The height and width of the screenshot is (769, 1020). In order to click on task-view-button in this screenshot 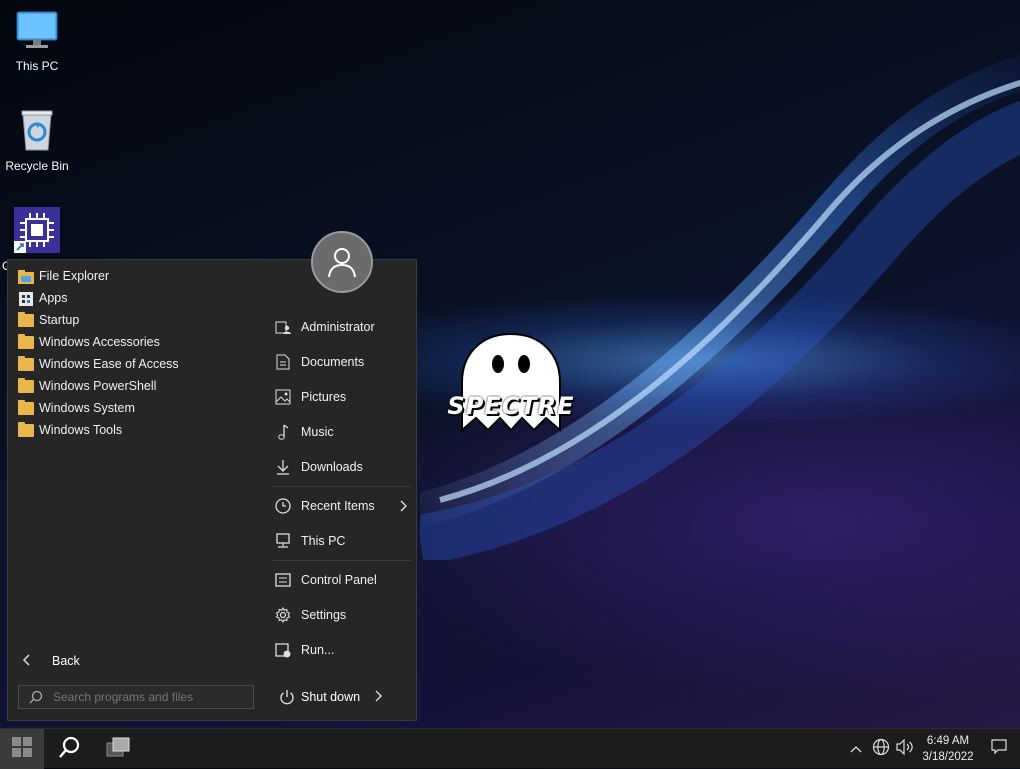, I will do `click(118, 749)`.